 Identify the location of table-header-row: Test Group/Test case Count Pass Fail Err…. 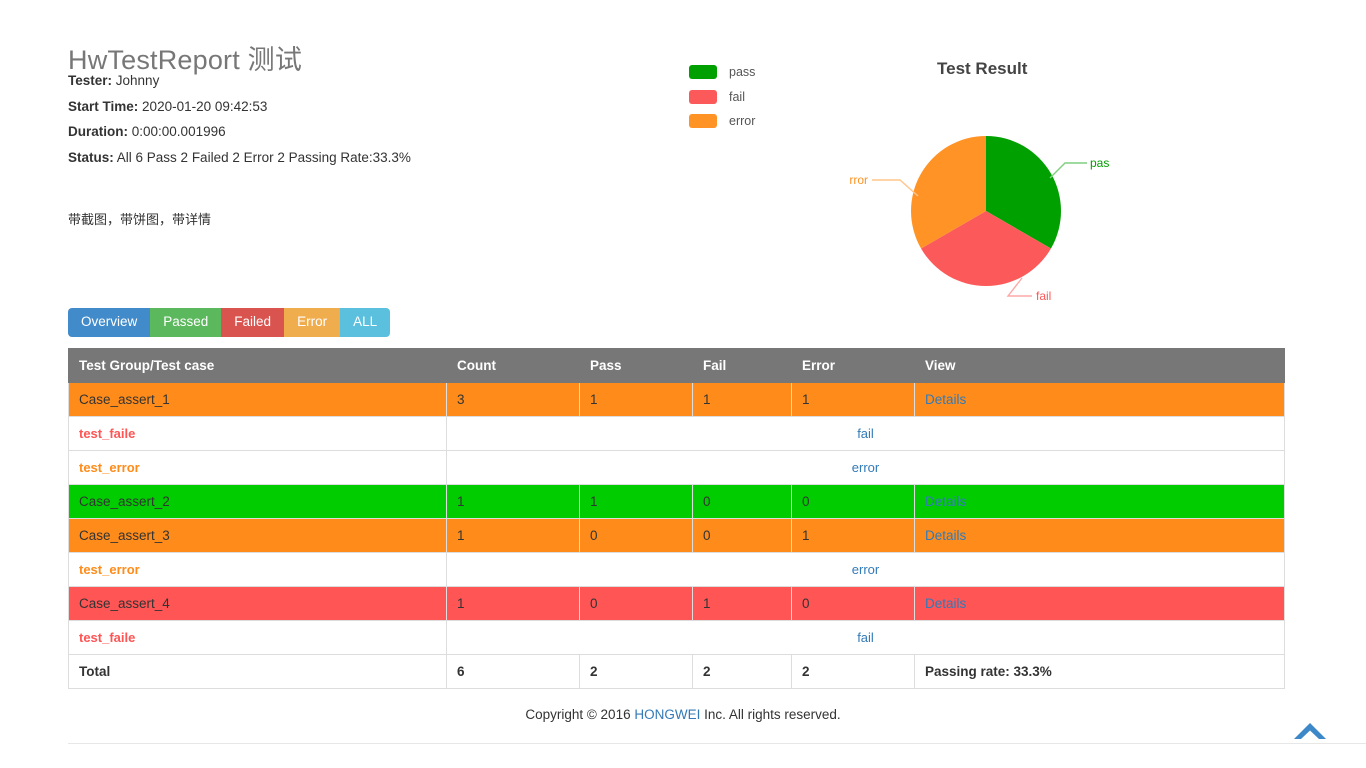
(676, 365).